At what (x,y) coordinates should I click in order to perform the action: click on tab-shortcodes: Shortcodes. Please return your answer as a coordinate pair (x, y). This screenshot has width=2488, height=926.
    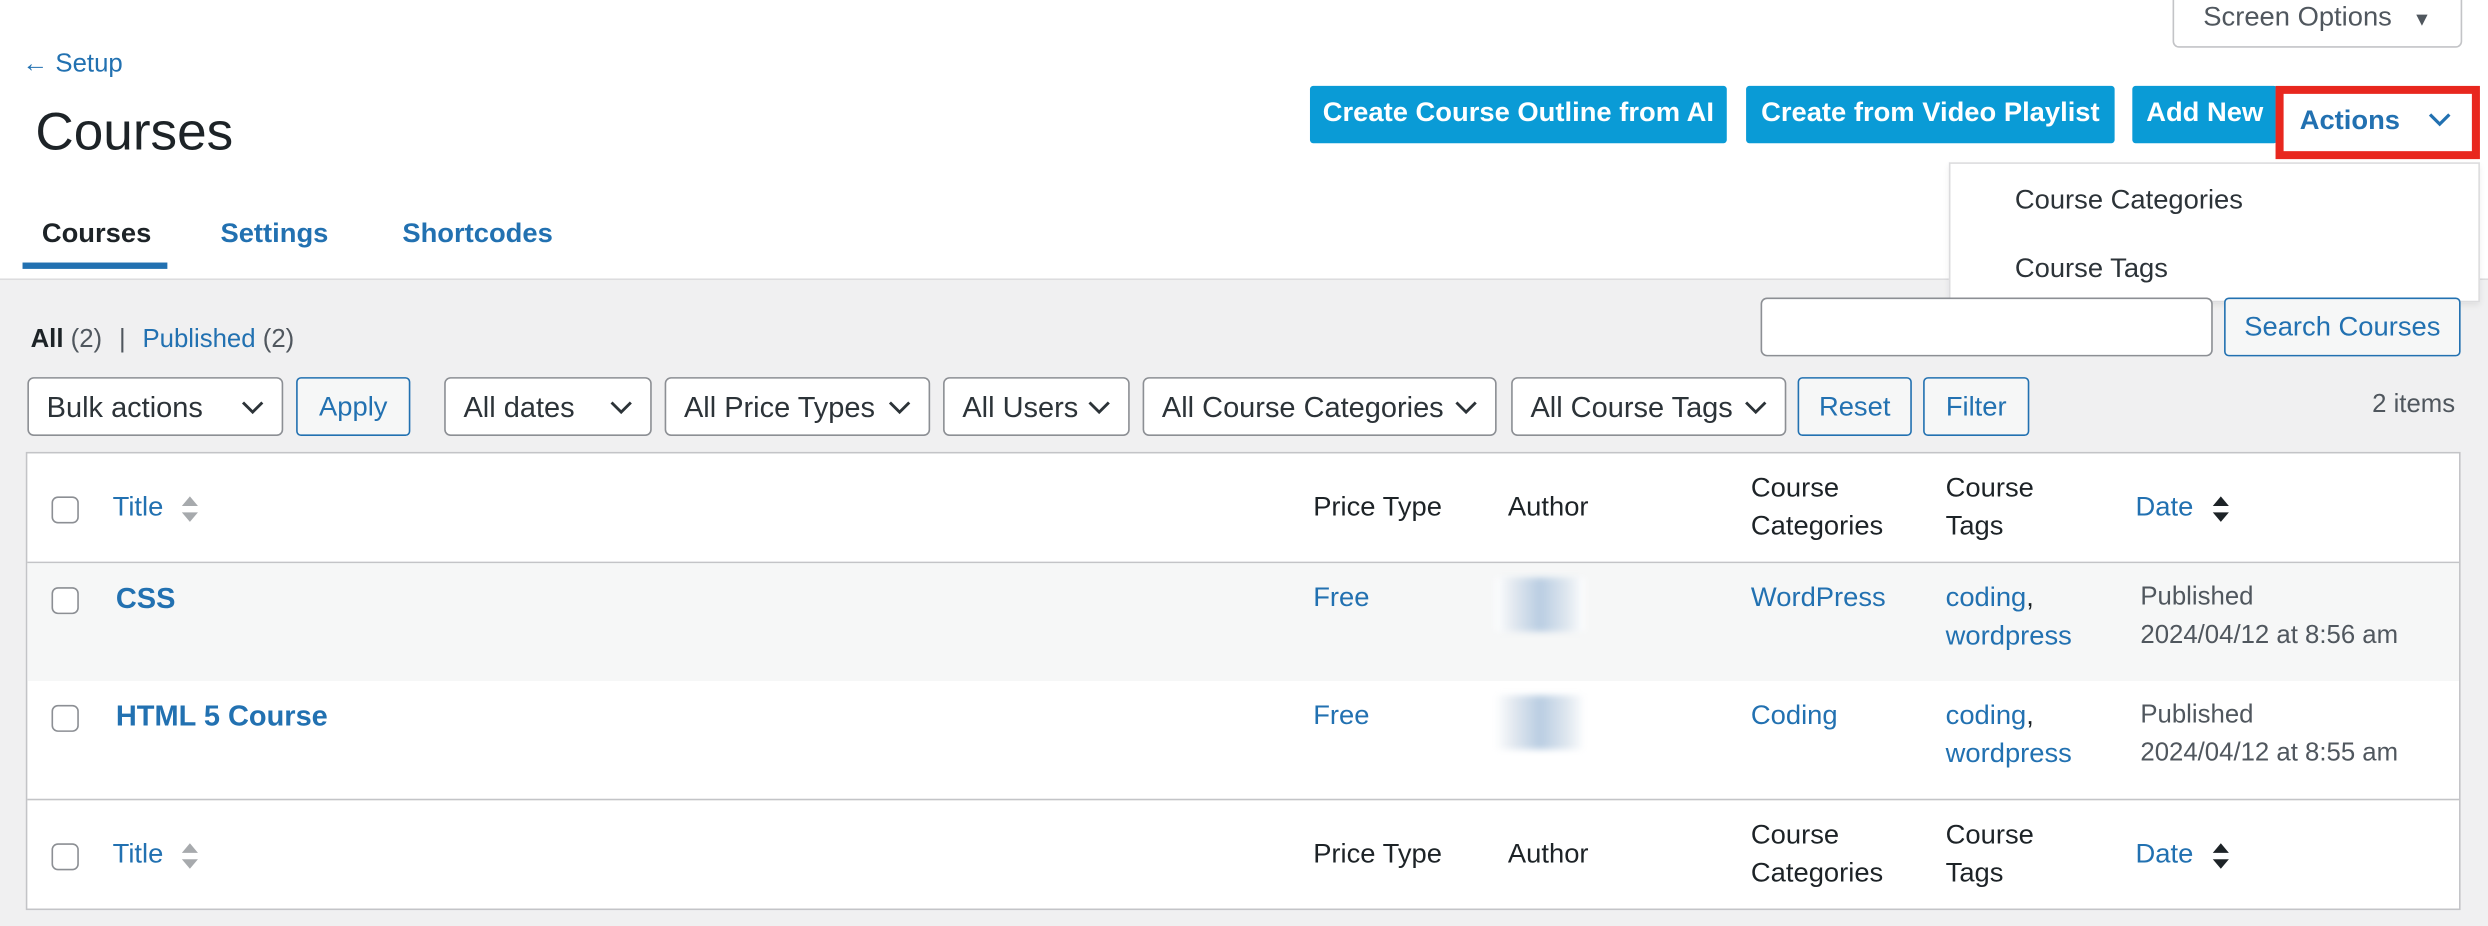
    Looking at the image, I should click on (477, 234).